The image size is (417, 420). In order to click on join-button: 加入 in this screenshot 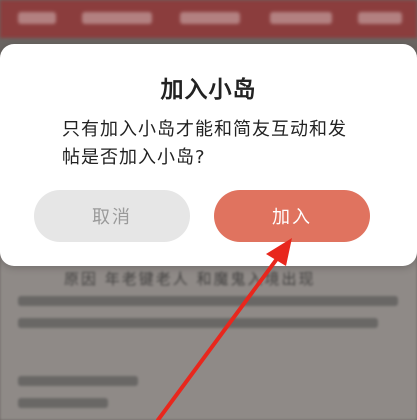, I will do `click(292, 216)`.